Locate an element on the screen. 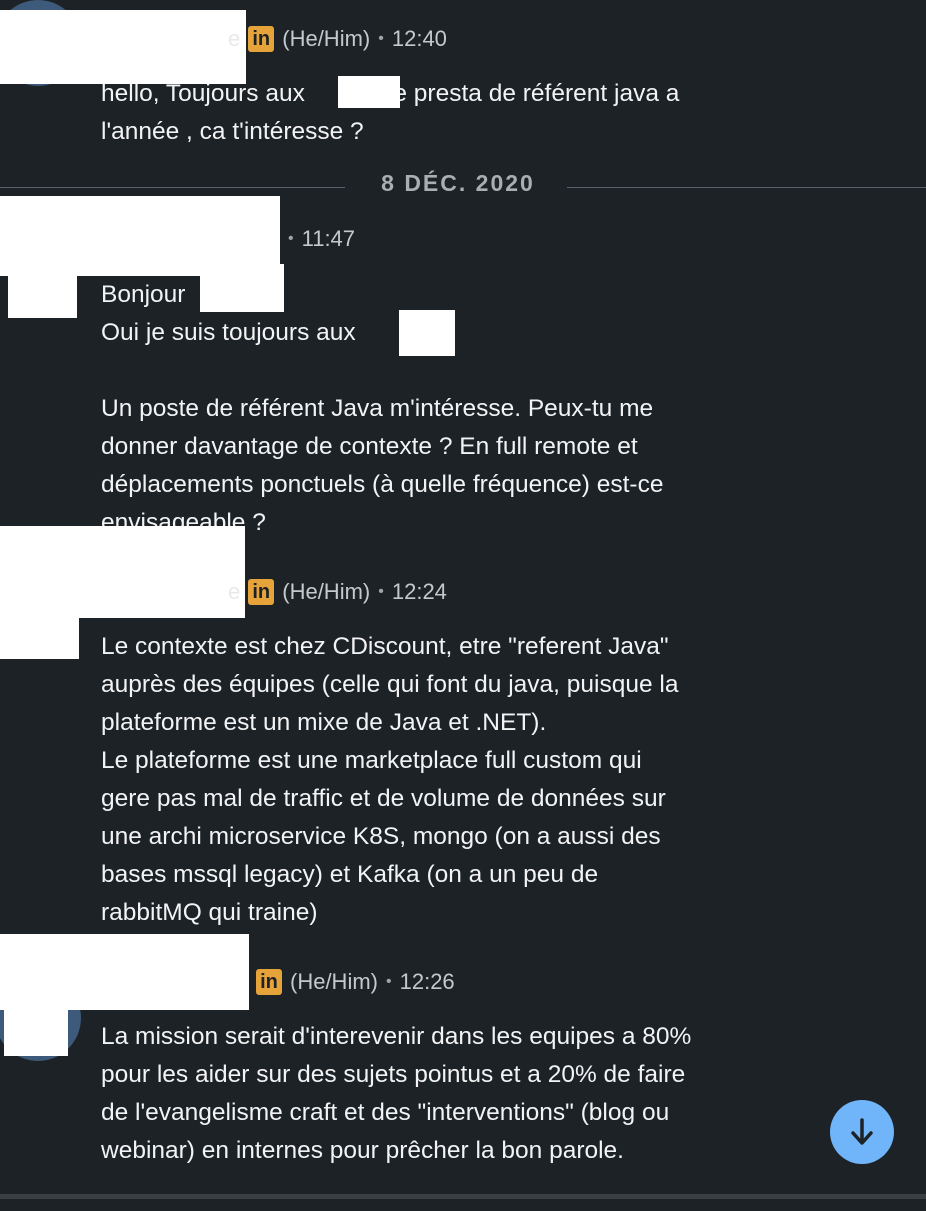  scroll-to-bottom-button is located at coordinates (862, 1132).